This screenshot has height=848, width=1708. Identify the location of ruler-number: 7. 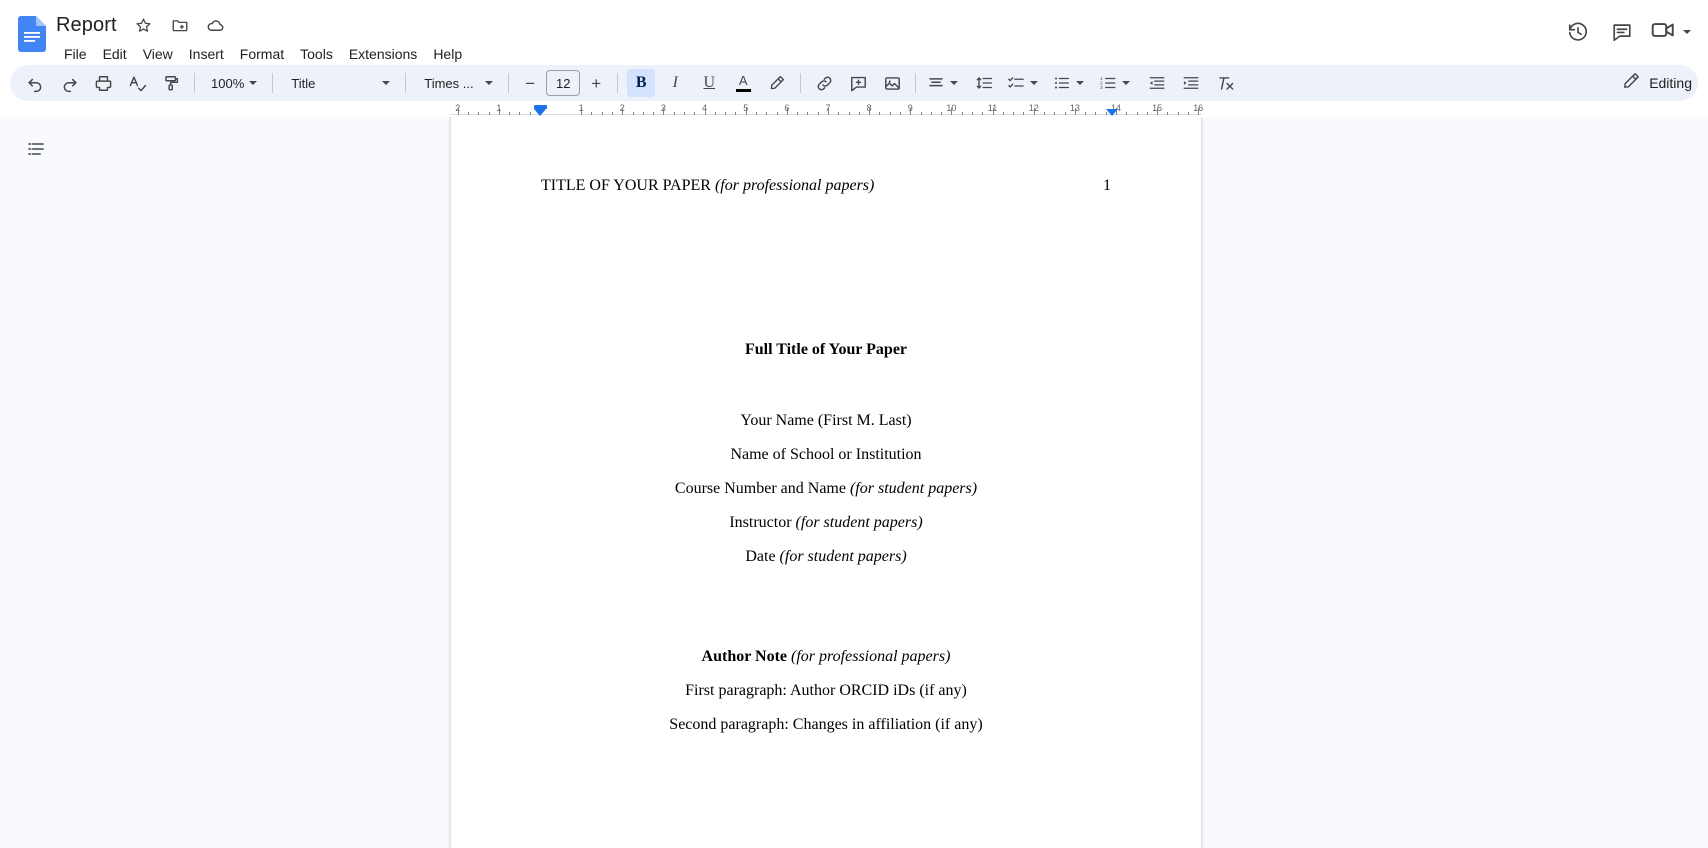
(828, 108).